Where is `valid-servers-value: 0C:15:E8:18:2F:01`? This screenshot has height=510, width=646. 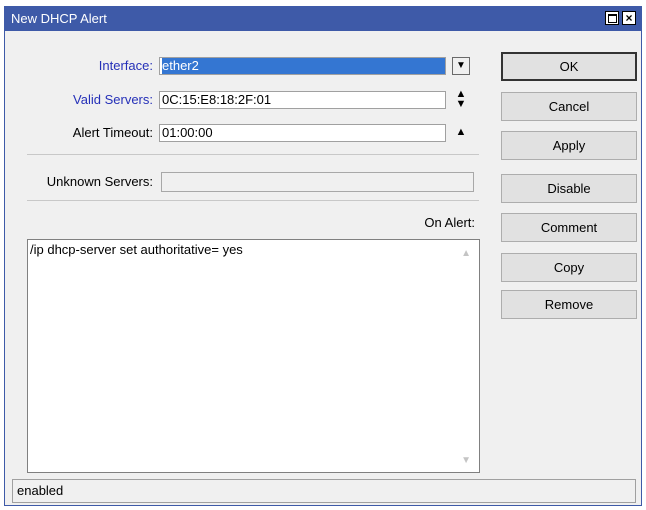 valid-servers-value: 0C:15:E8:18:2F:01 is located at coordinates (217, 99).